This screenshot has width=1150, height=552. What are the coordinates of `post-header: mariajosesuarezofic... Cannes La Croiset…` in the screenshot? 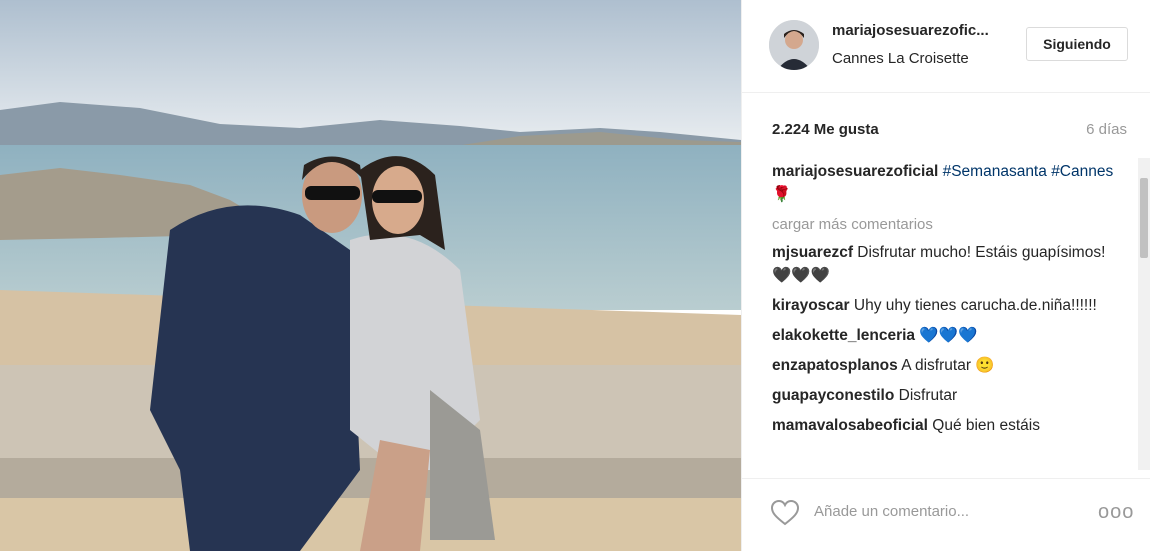 It's located at (946, 46).